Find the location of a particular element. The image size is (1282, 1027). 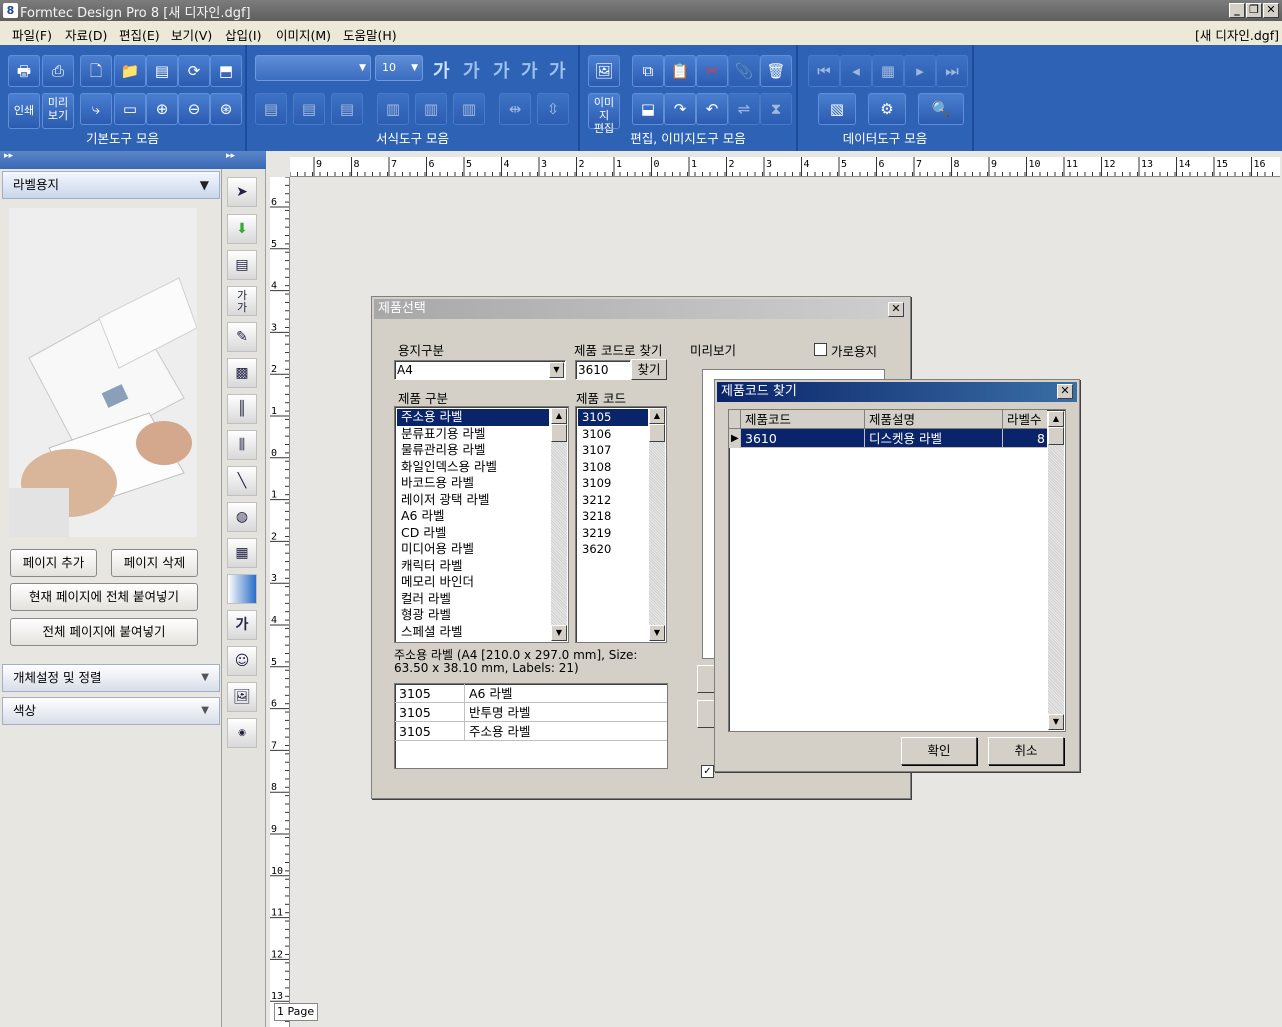

shadow-button: 가 is located at coordinates (529, 70).